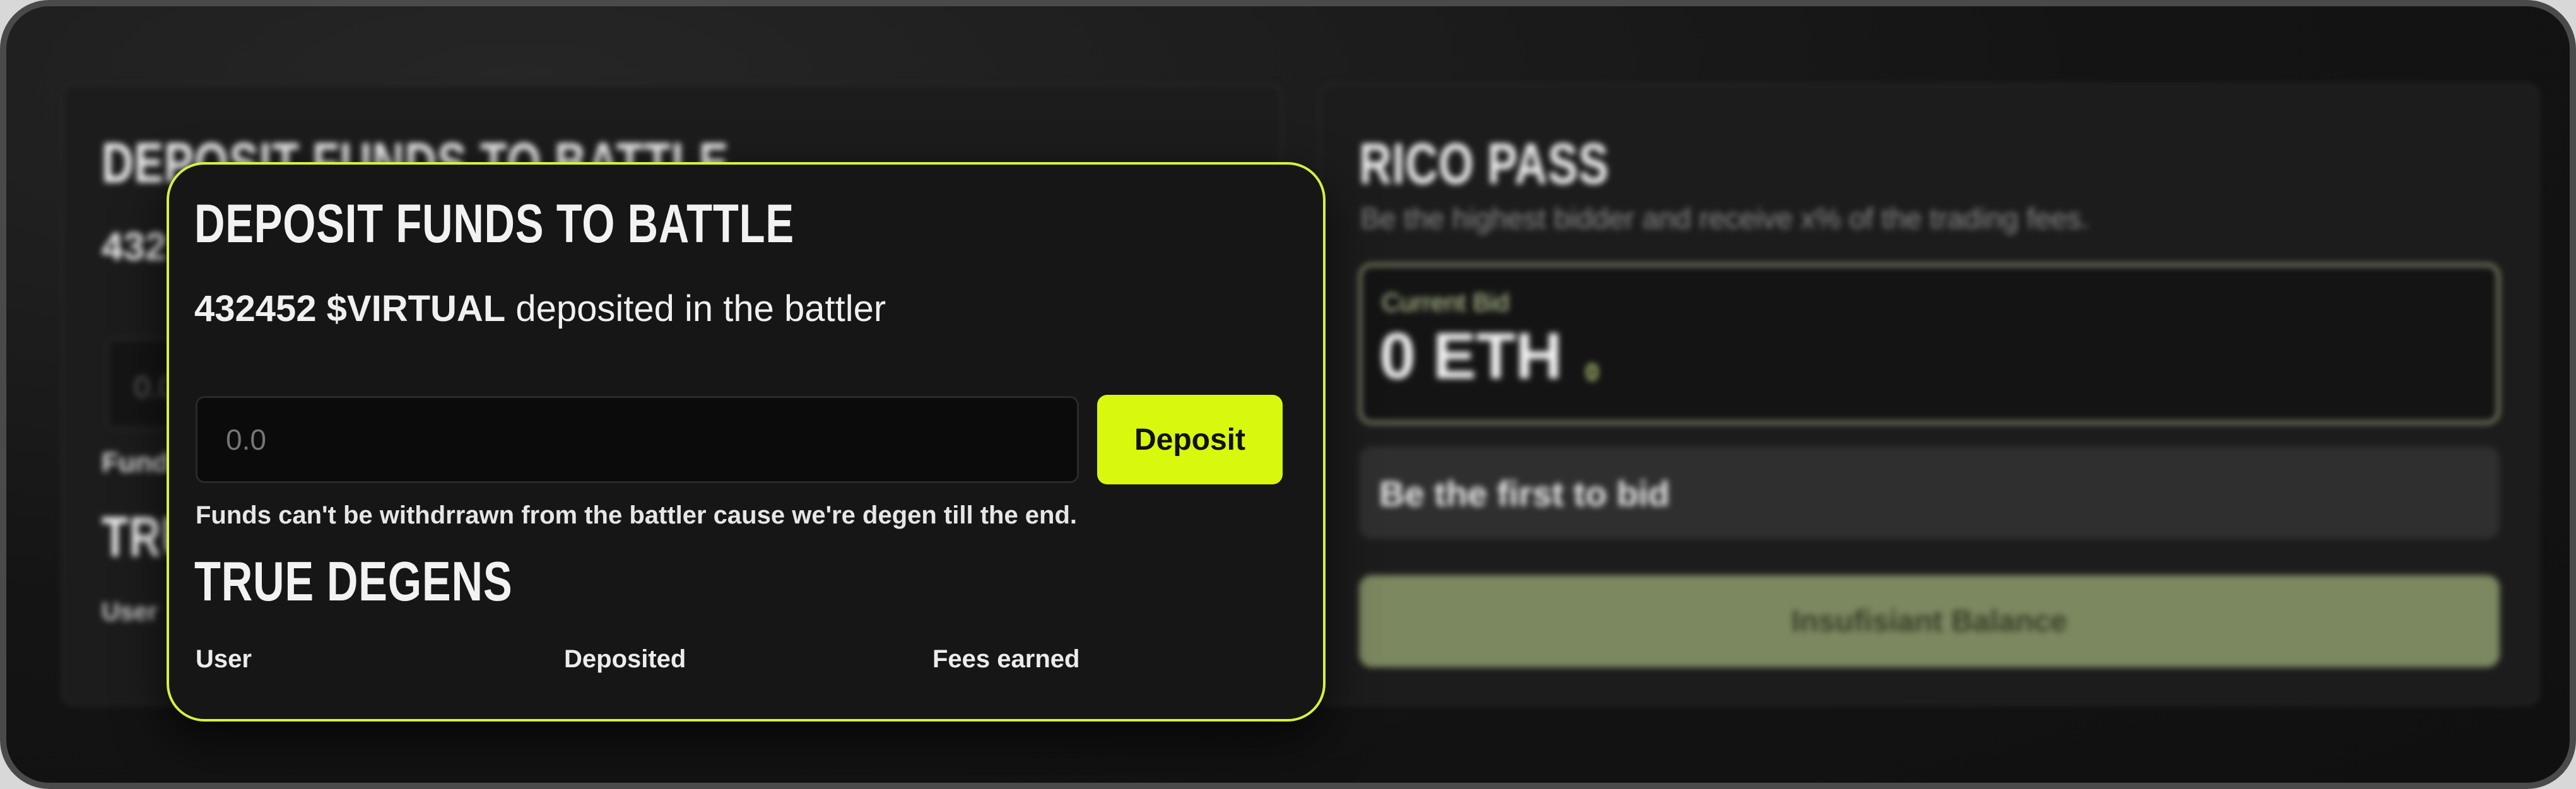 The width and height of the screenshot is (2576, 789). What do you see at coordinates (637, 439) in the screenshot?
I see `deposit-amount-input` at bounding box center [637, 439].